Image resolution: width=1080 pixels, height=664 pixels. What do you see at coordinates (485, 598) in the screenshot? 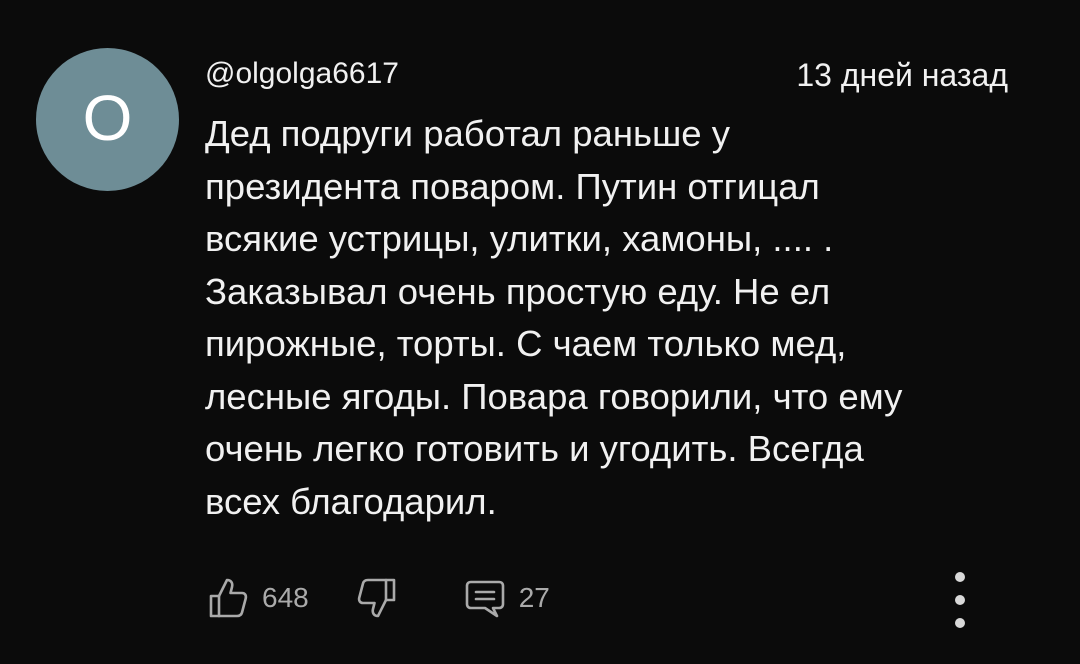
I see `comment-icon` at bounding box center [485, 598].